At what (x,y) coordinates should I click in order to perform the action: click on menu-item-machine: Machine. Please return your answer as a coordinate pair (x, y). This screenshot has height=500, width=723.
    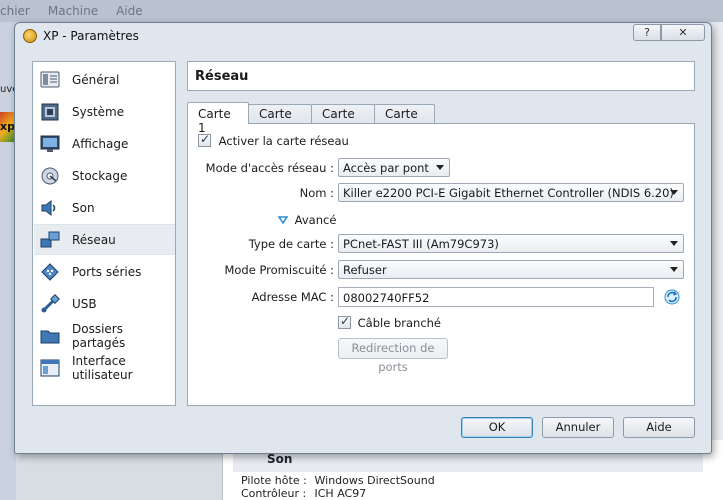
    Looking at the image, I should click on (73, 11).